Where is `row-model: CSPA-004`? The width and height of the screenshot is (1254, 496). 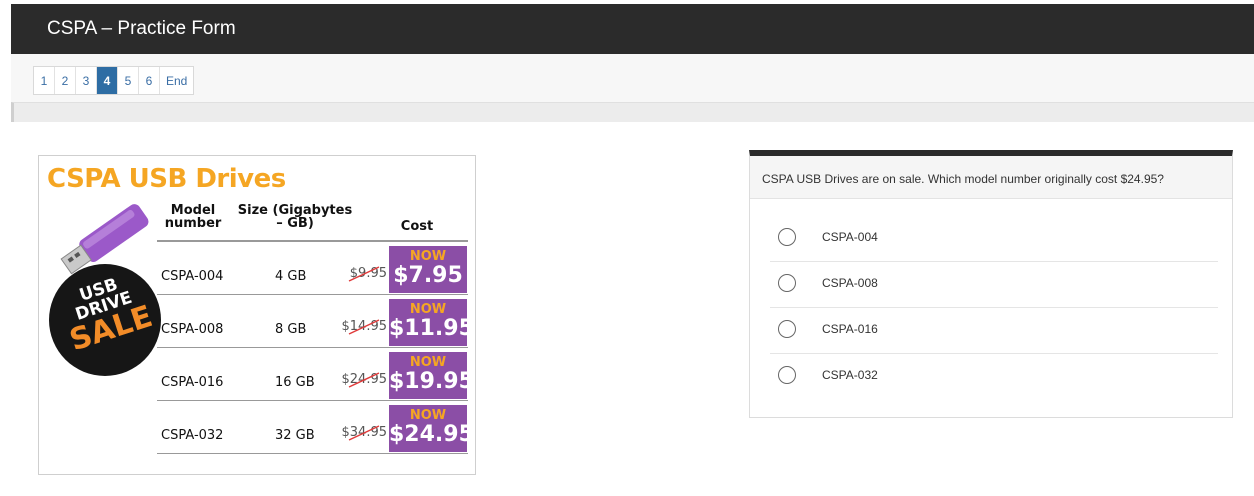
row-model: CSPA-004 is located at coordinates (192, 276).